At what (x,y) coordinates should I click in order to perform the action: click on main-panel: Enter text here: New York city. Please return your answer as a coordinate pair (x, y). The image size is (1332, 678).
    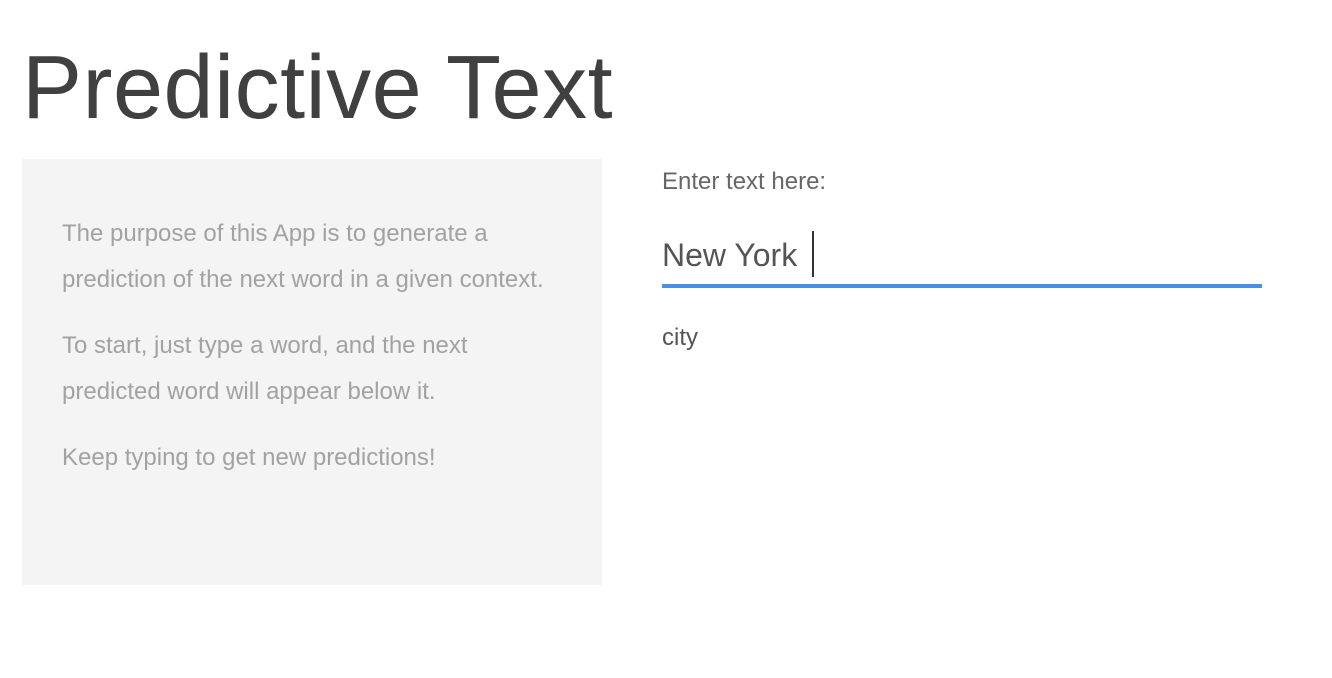
    Looking at the image, I should click on (962, 260).